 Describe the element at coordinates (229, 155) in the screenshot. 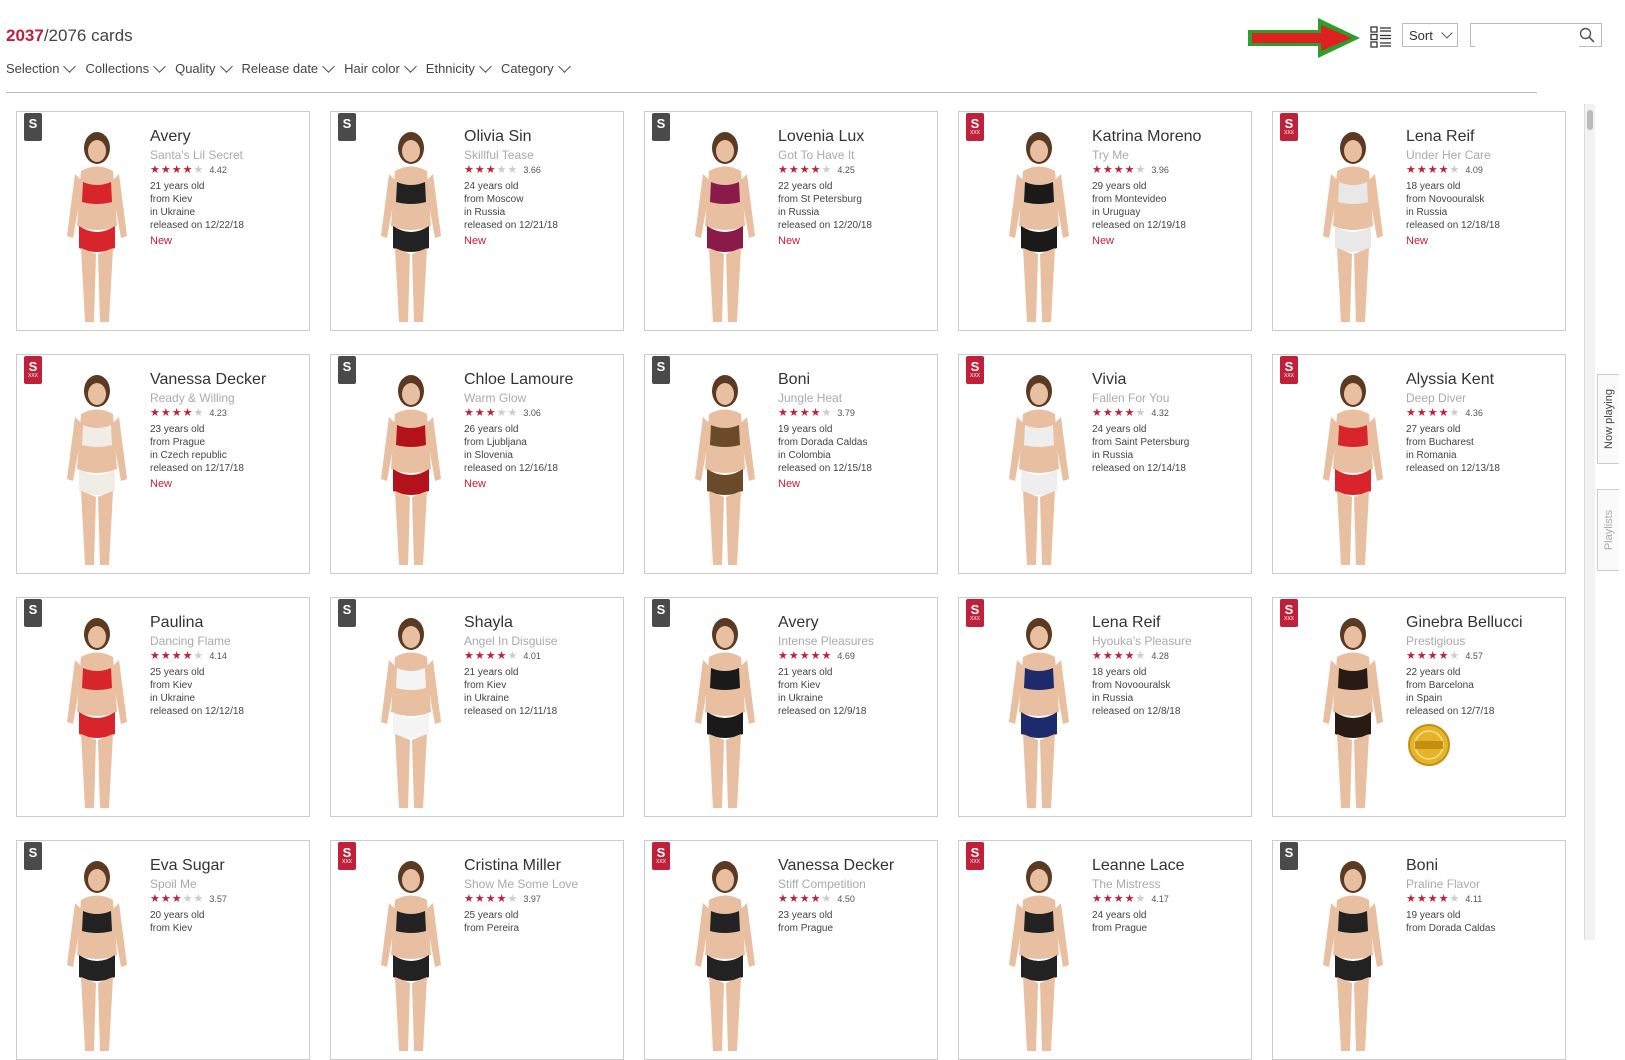

I see `set-title: Santa's Lil Secret` at that location.